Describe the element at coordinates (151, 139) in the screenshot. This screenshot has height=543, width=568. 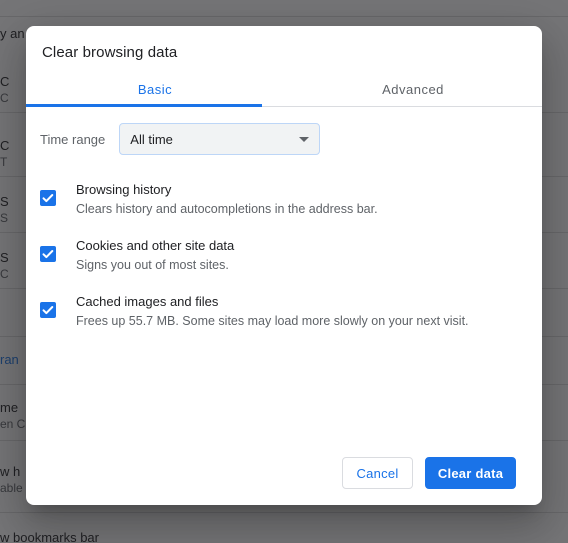
I see `time-range-value: All time` at that location.